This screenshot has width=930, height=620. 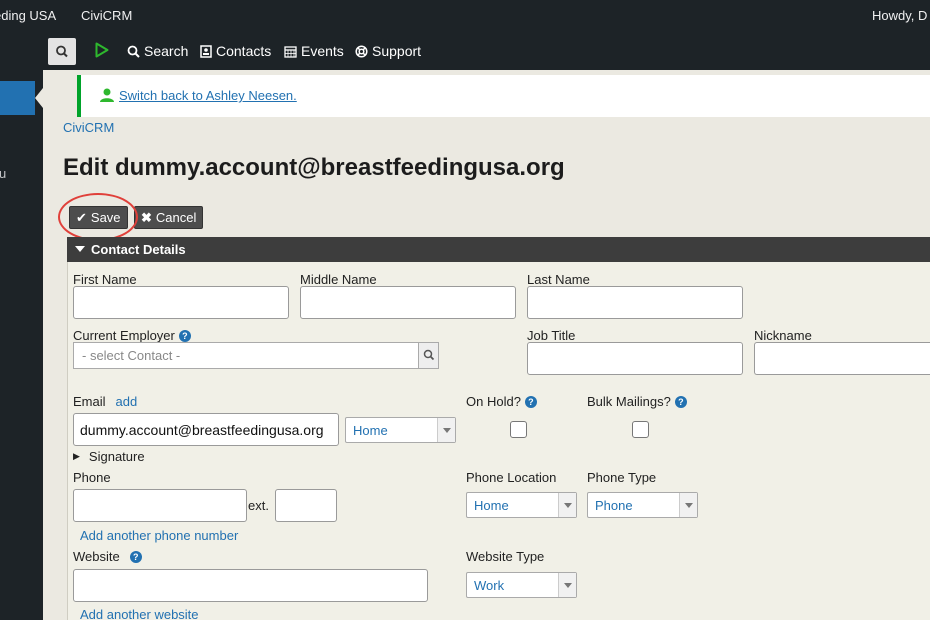 What do you see at coordinates (127, 401) in the screenshot?
I see `email-add-link: add` at bounding box center [127, 401].